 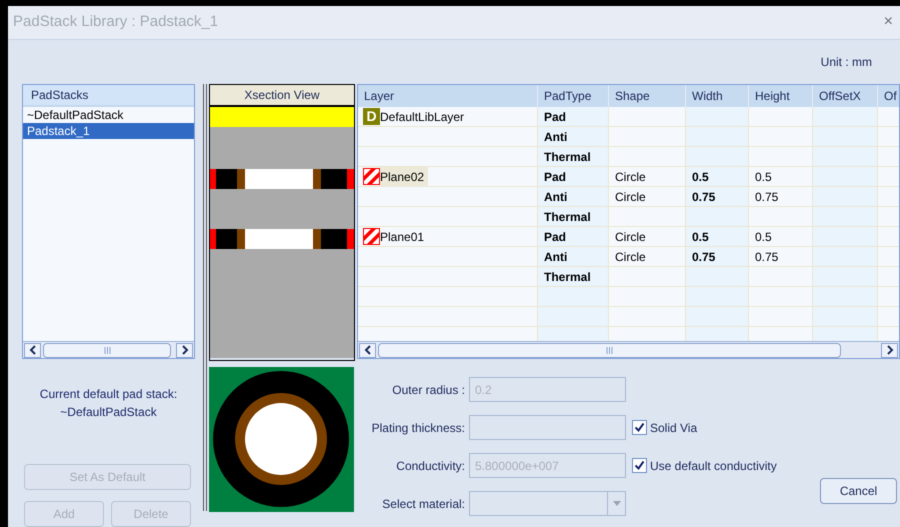 What do you see at coordinates (108, 412) in the screenshot?
I see `default-padstack-value: ~DefaultPadStack` at bounding box center [108, 412].